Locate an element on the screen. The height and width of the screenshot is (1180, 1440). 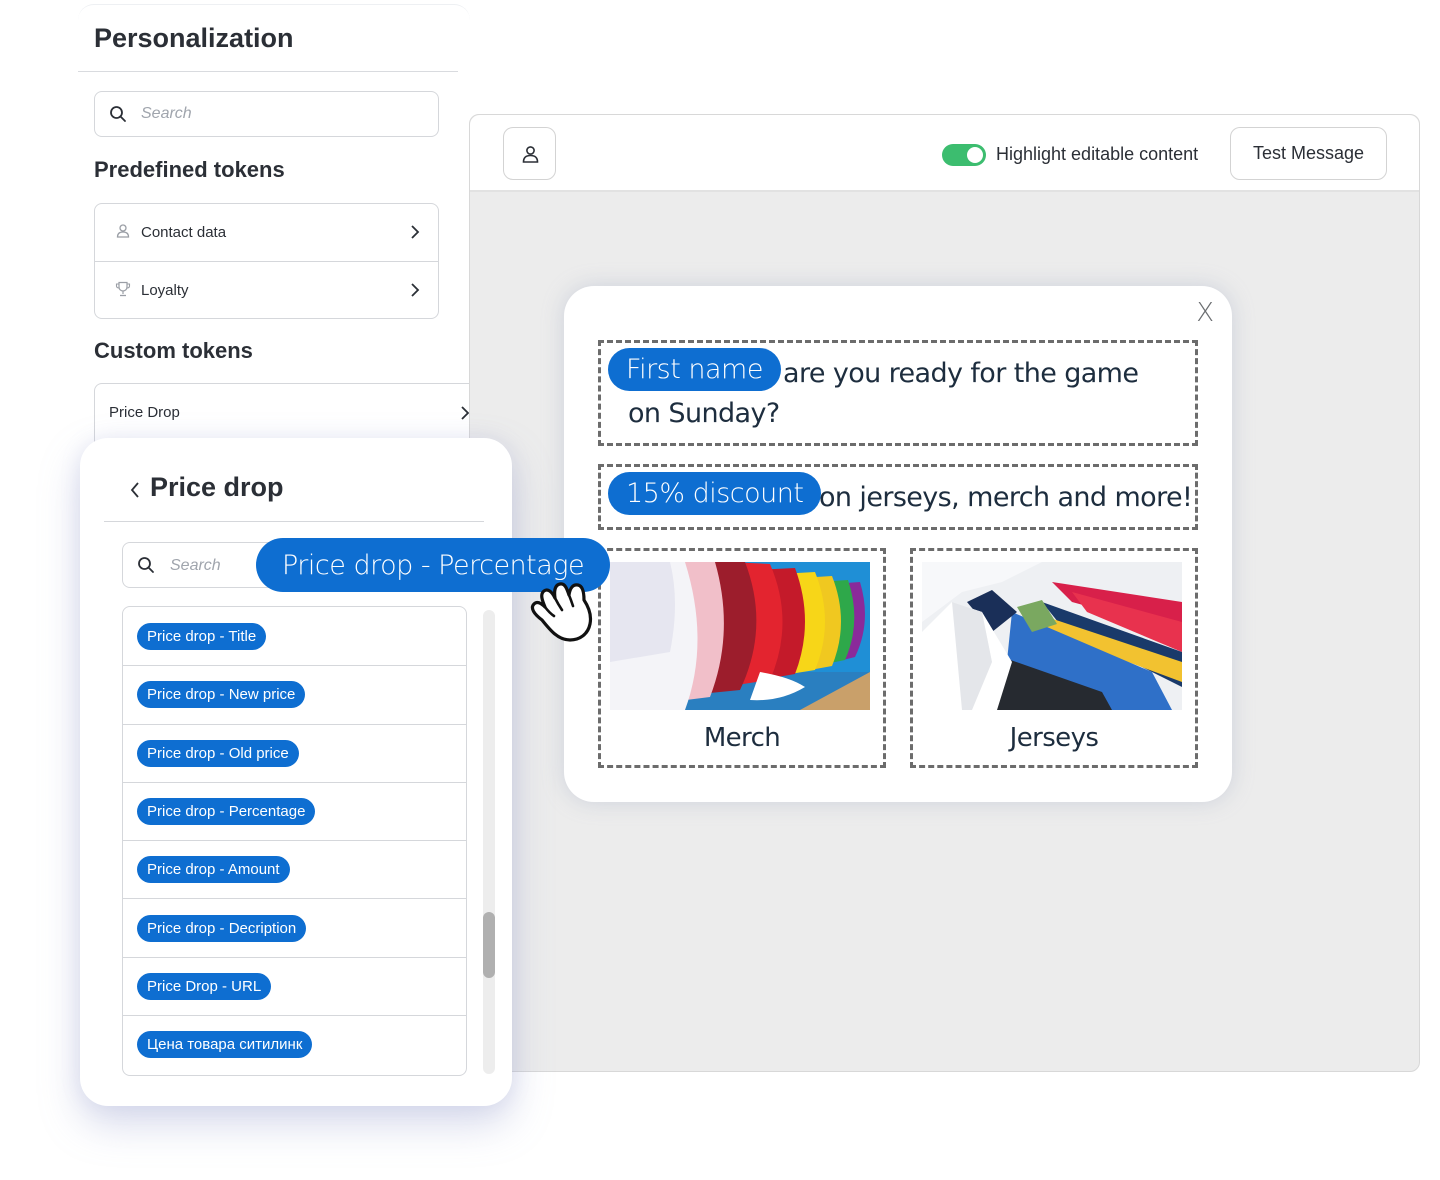
toggle-knob is located at coordinates (975, 155).